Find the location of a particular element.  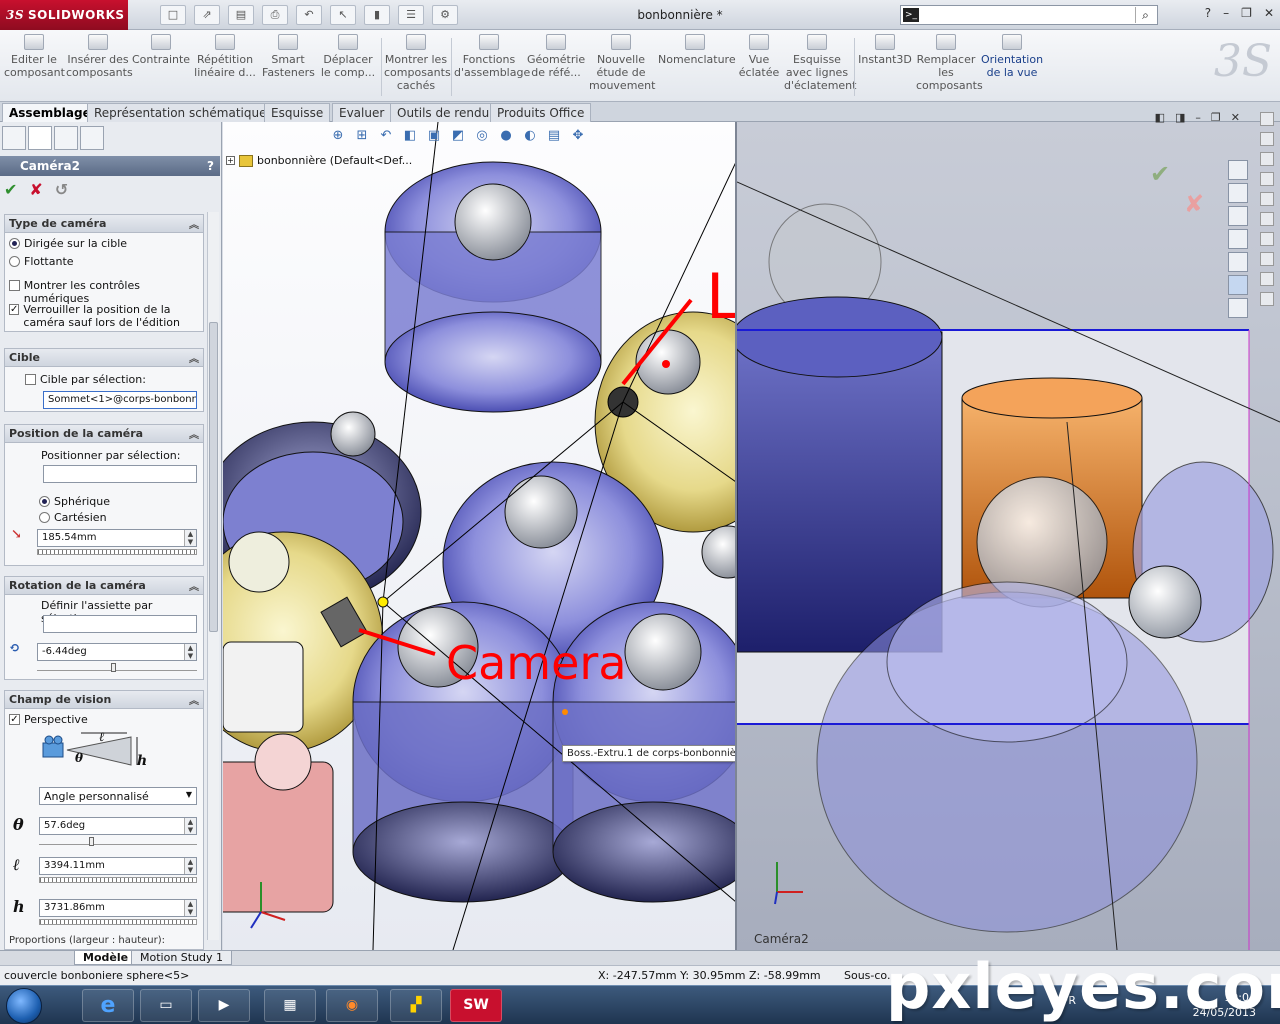

panel-scrollbar is located at coordinates (213, 576).